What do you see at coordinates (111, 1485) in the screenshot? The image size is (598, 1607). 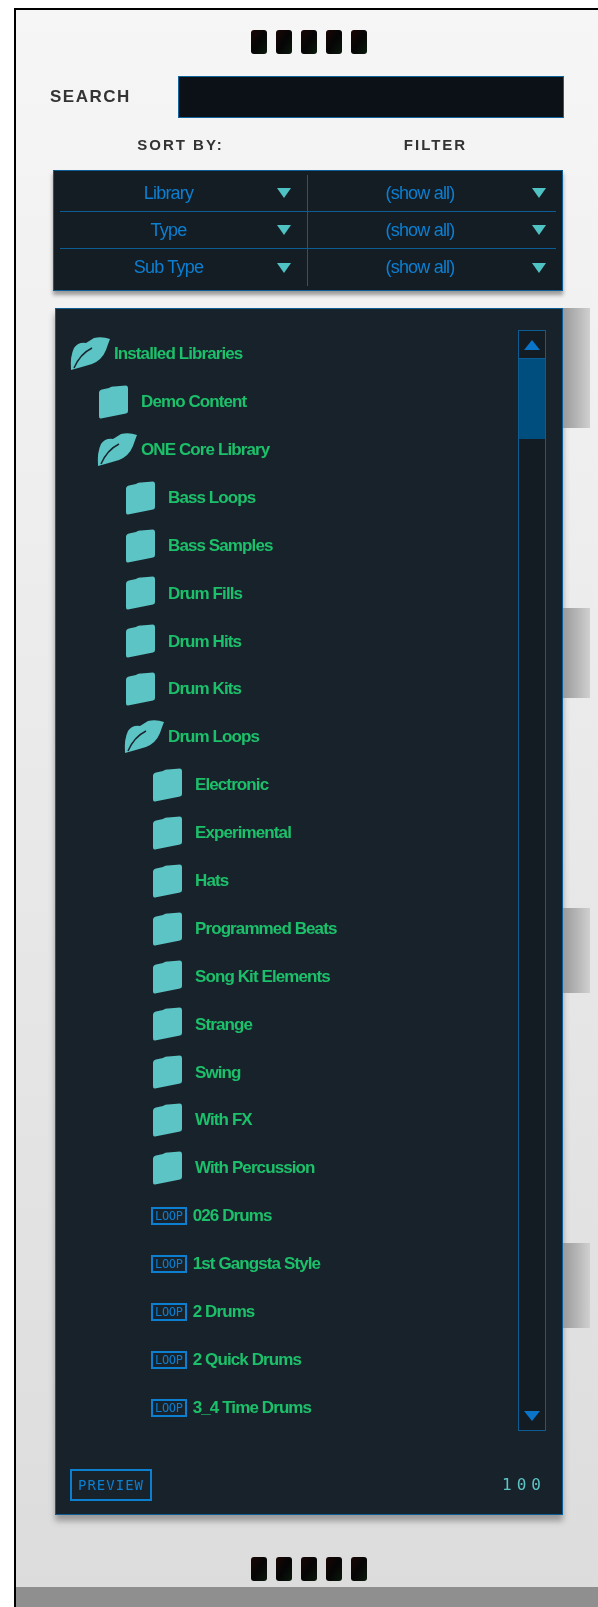 I see `preview-button: PREVIEW` at bounding box center [111, 1485].